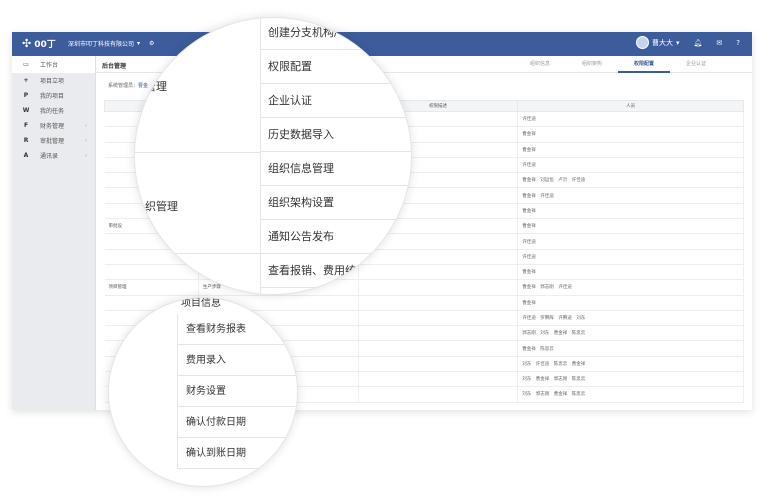  What do you see at coordinates (198, 156) in the screenshot?
I see `magnifier-group-column: 管理 织管理` at bounding box center [198, 156].